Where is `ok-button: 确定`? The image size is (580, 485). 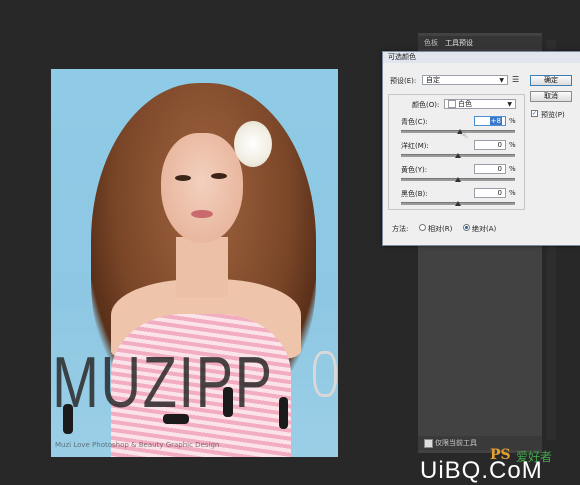
ok-button: 确定 is located at coordinates (551, 80).